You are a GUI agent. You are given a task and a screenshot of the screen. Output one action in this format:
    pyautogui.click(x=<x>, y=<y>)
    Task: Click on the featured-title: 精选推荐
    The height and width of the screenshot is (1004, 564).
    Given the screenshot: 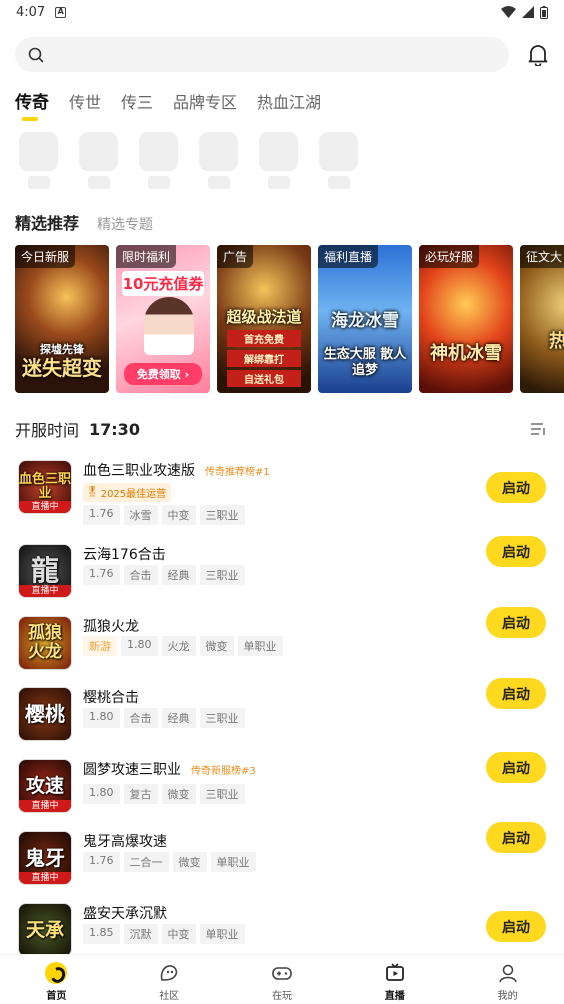 What is the action you would take?
    pyautogui.click(x=47, y=222)
    